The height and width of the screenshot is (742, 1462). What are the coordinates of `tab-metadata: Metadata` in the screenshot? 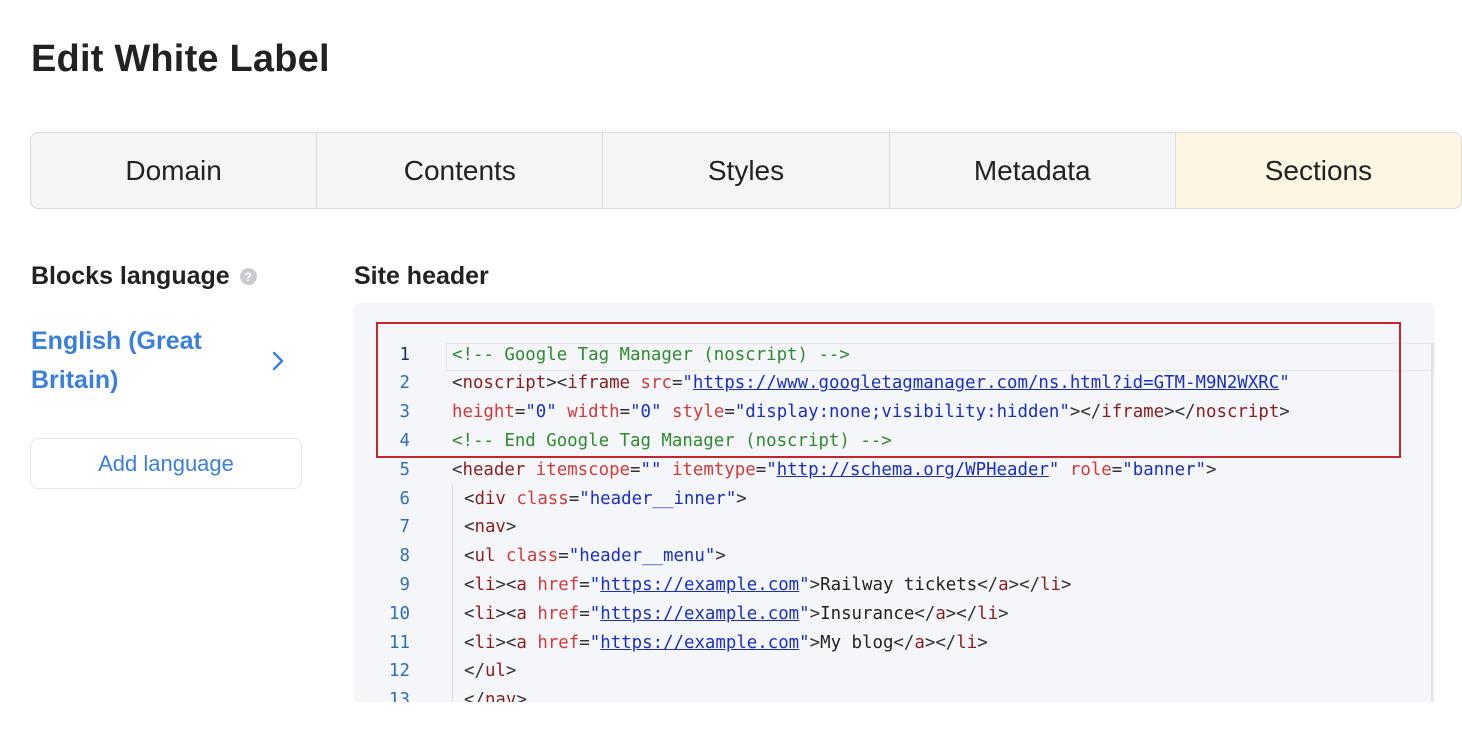 It's located at (1033, 170).